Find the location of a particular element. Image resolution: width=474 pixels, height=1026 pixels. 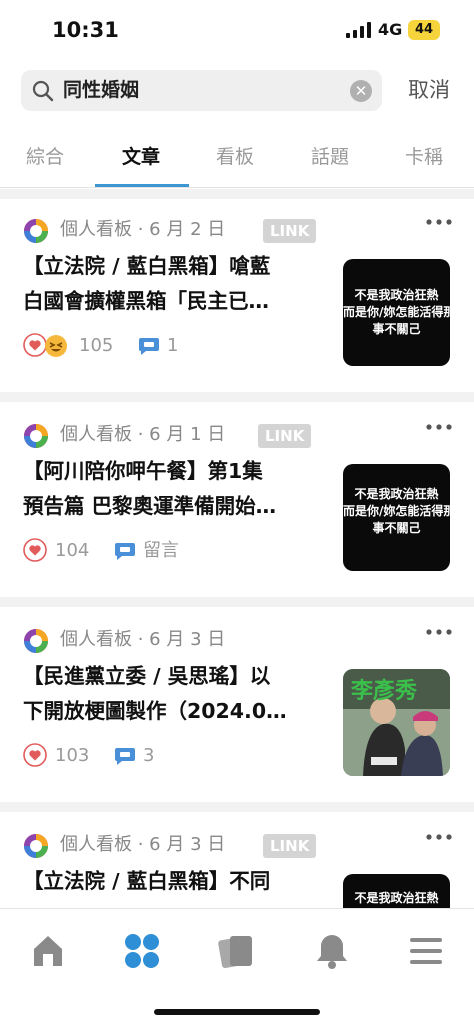

post-thumbnail-photo: 李彥秀 is located at coordinates (396, 722).